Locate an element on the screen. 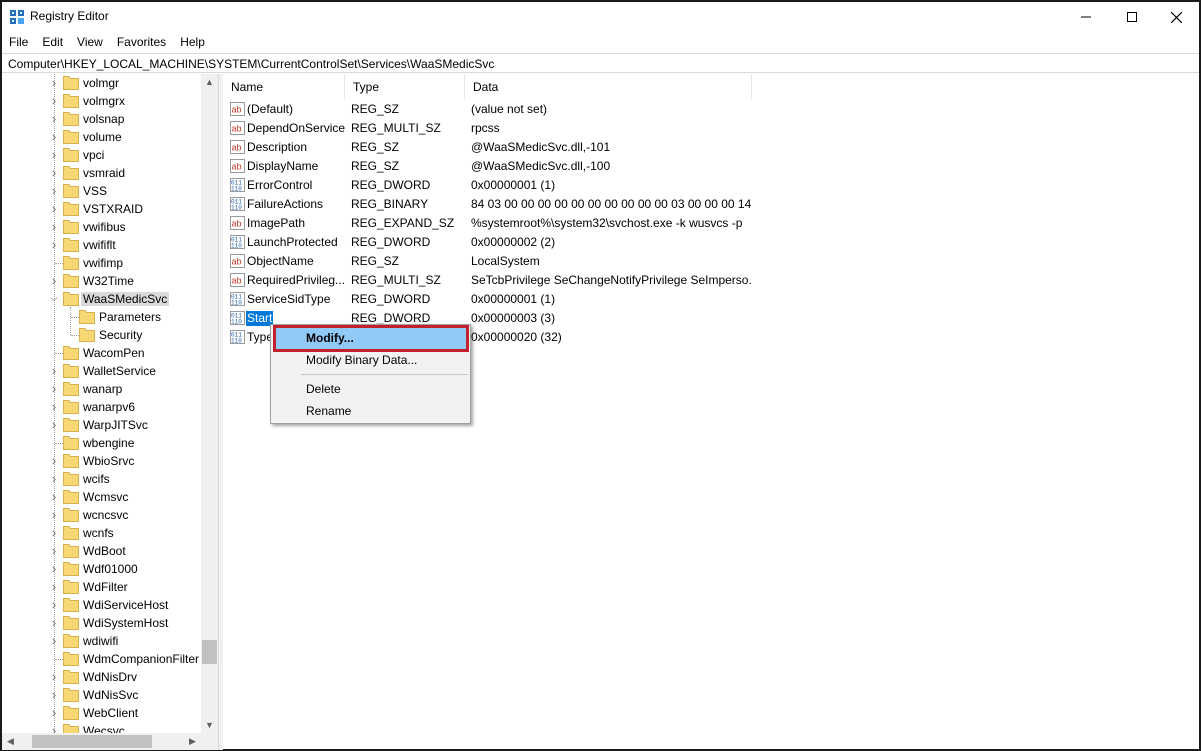  tree-item: › Wcmsvc is located at coordinates (102, 497).